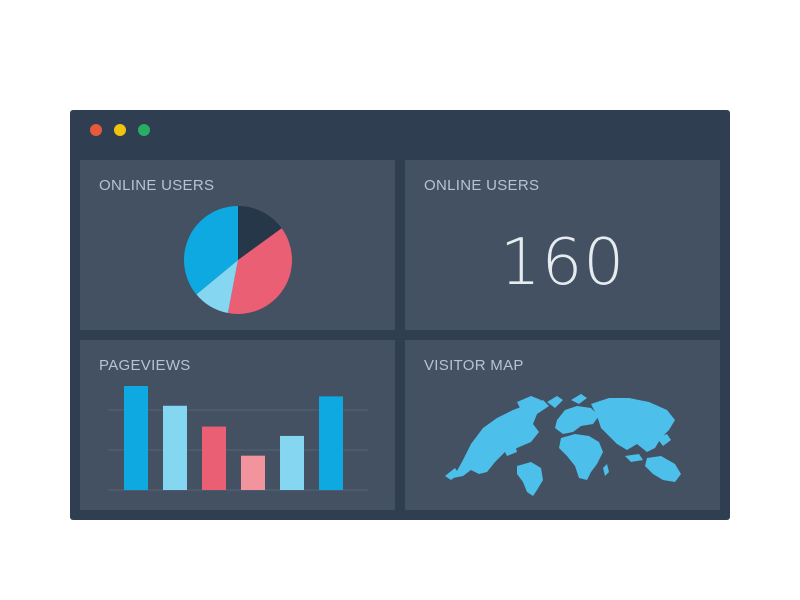  Describe the element at coordinates (653, 468) in the screenshot. I see `australia-landmass` at that location.